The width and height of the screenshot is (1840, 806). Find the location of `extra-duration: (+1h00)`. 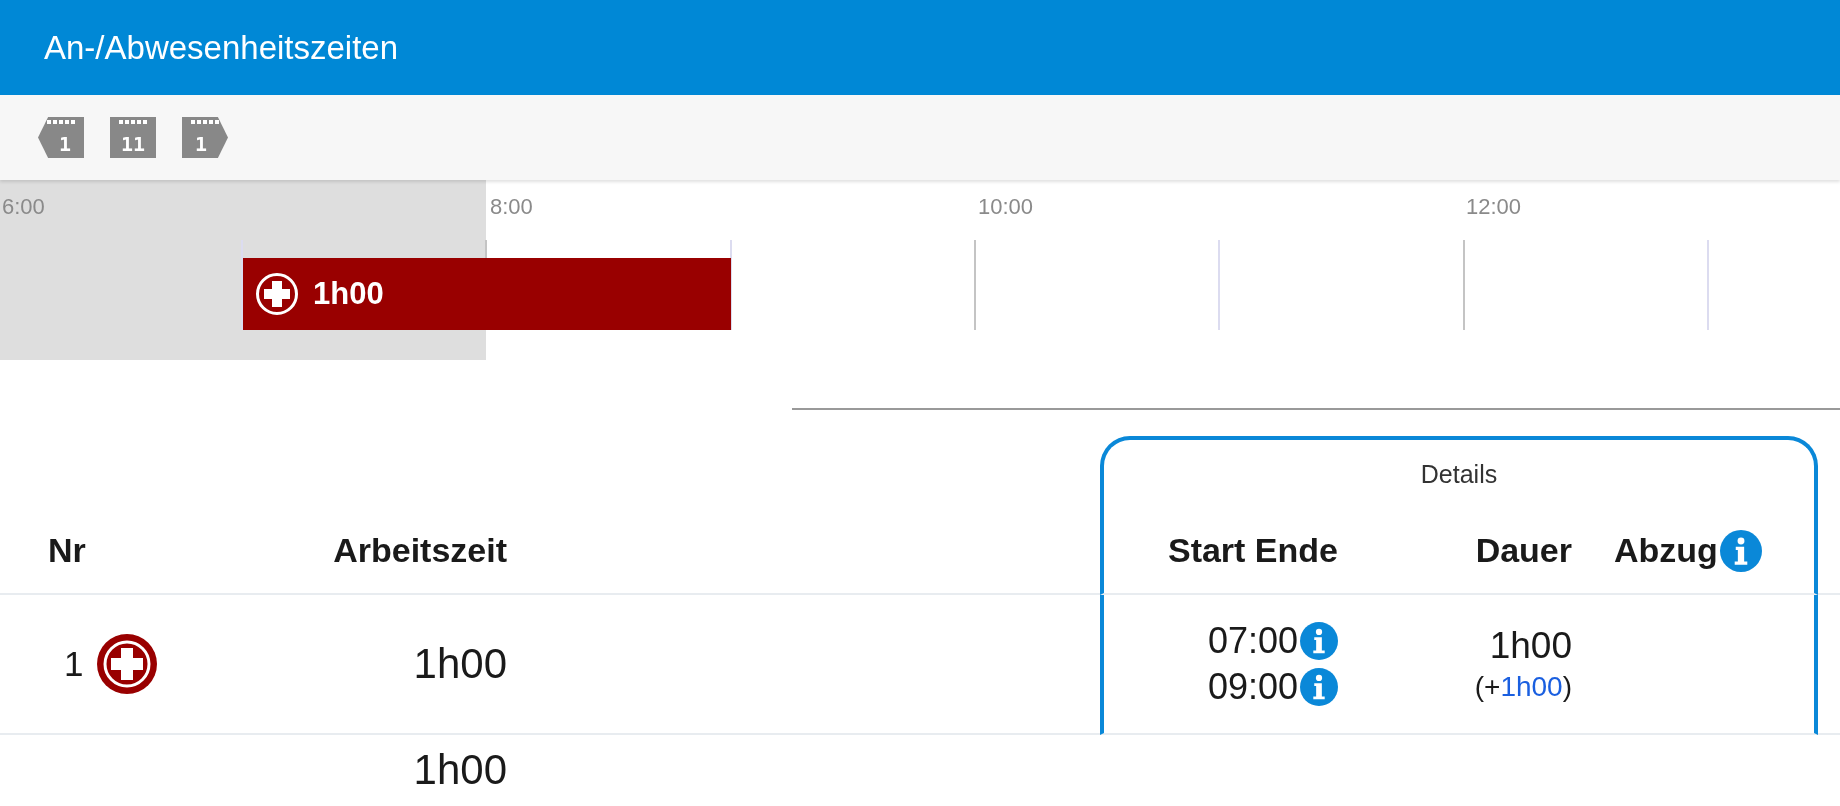

extra-duration: (+1h00) is located at coordinates (1523, 687).